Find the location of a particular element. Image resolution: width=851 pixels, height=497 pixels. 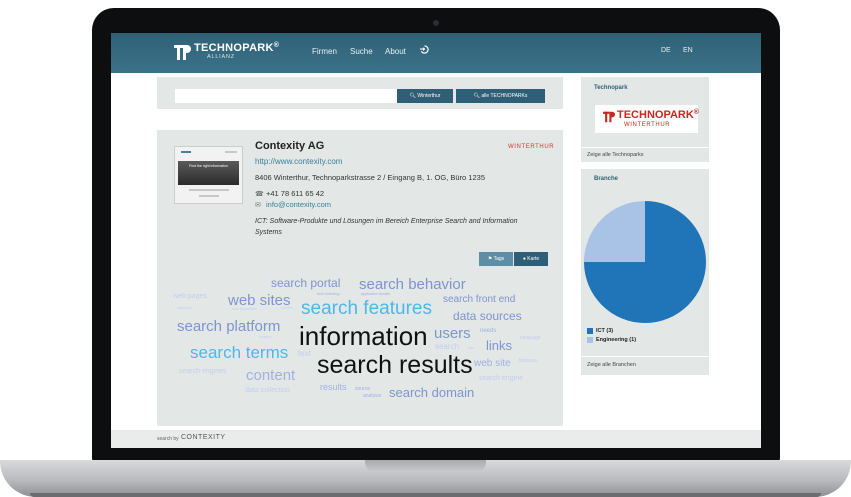

search-panel: 🔍︎ Winterthur 🔍︎ alle TECHNOPARKs is located at coordinates (360, 93).